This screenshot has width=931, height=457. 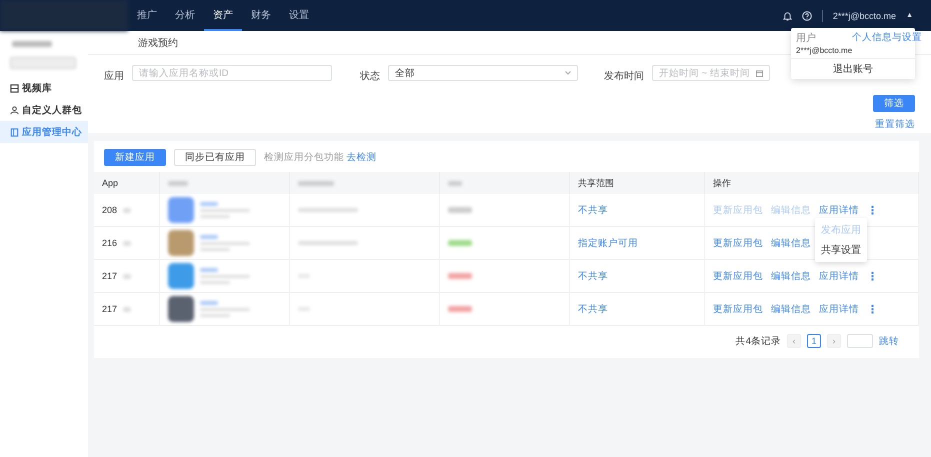 I want to click on page-jump-field, so click(x=860, y=341).